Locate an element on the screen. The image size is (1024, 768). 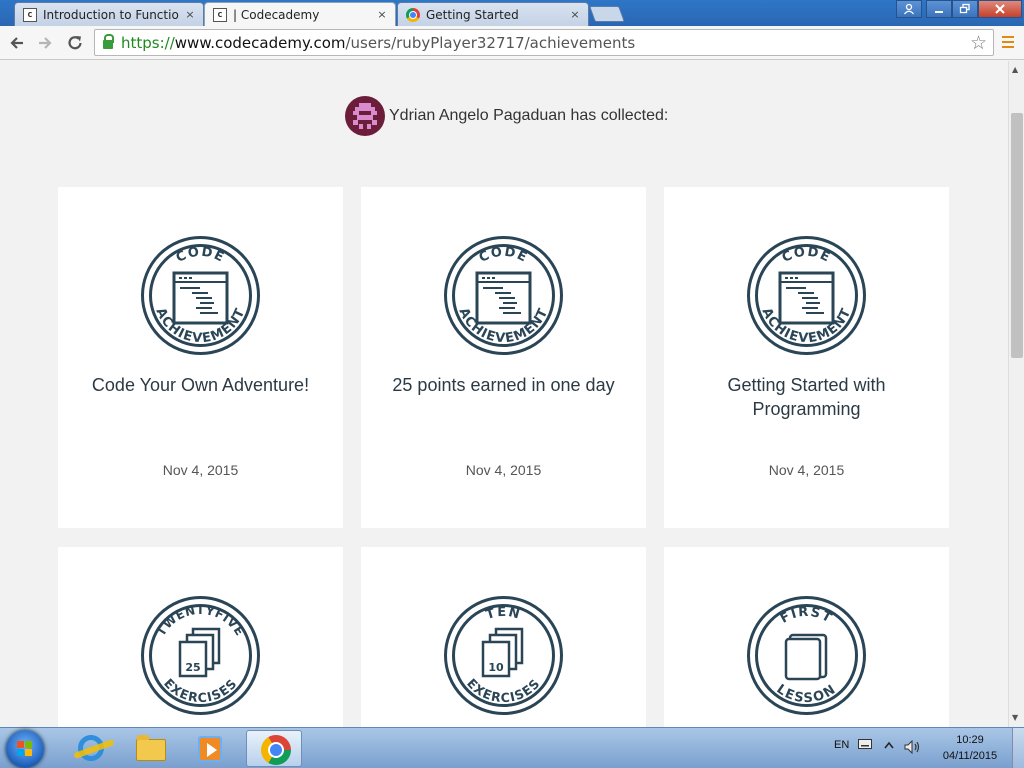
close-window-button is located at coordinates (1000, 9).